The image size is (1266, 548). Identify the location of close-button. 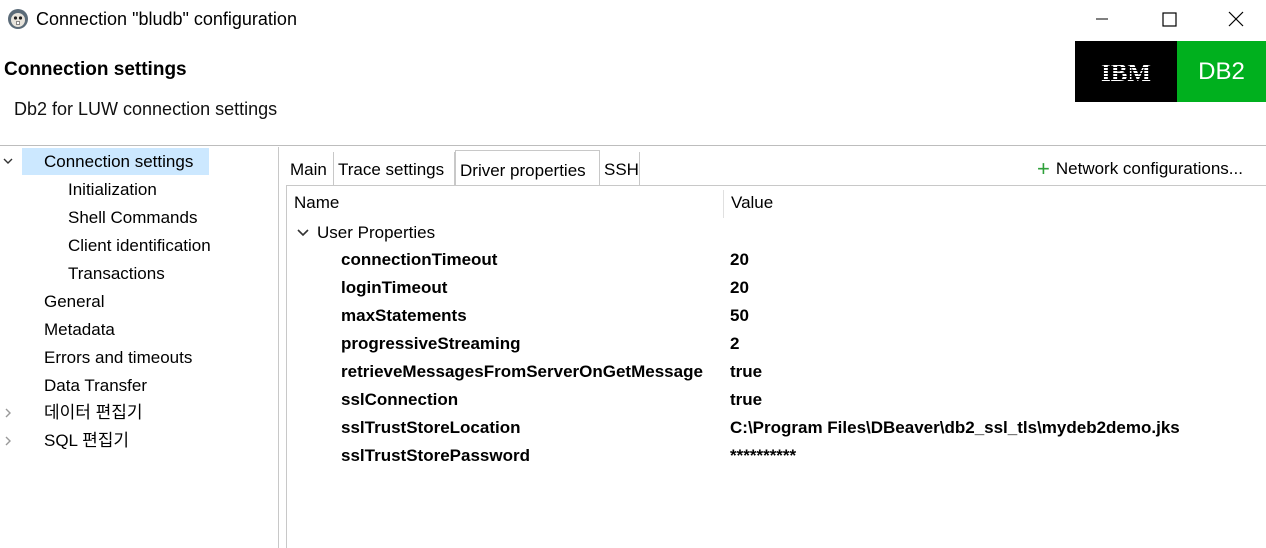
(1236, 19).